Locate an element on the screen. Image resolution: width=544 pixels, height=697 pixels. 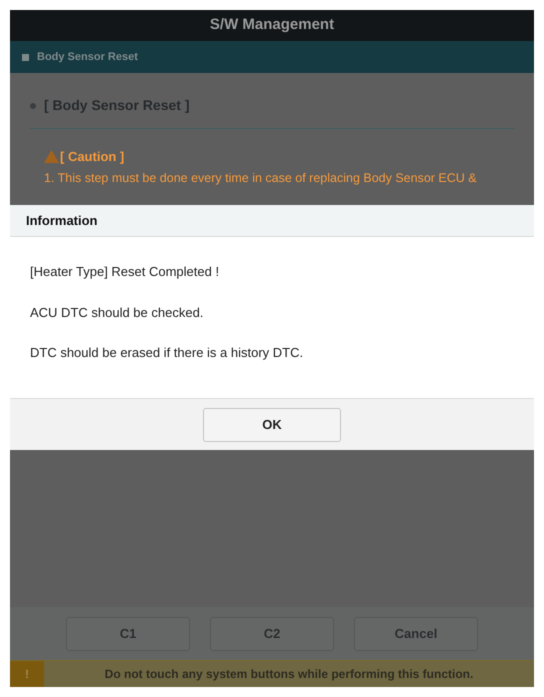
footer-message: Do not touch any system buttons while performing this function. is located at coordinates (289, 674).